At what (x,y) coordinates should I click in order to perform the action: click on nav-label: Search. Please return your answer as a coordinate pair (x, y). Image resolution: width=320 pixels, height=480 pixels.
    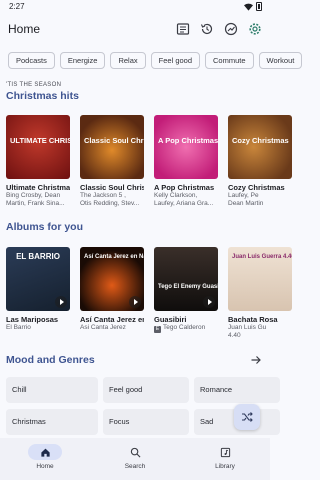
    Looking at the image, I should click on (135, 466).